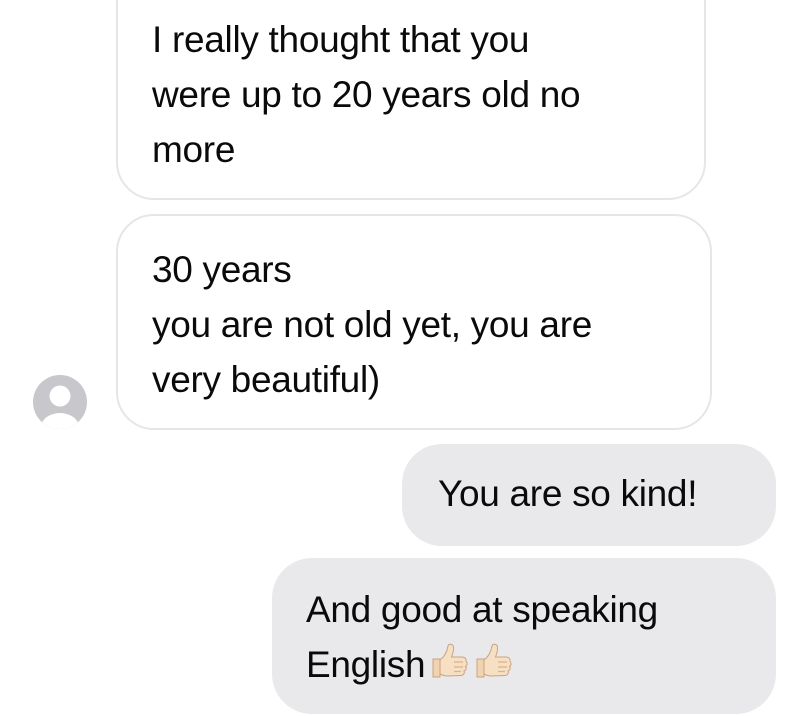 This screenshot has width=800, height=716. What do you see at coordinates (482, 609) in the screenshot?
I see `message-line: And good at speaking` at bounding box center [482, 609].